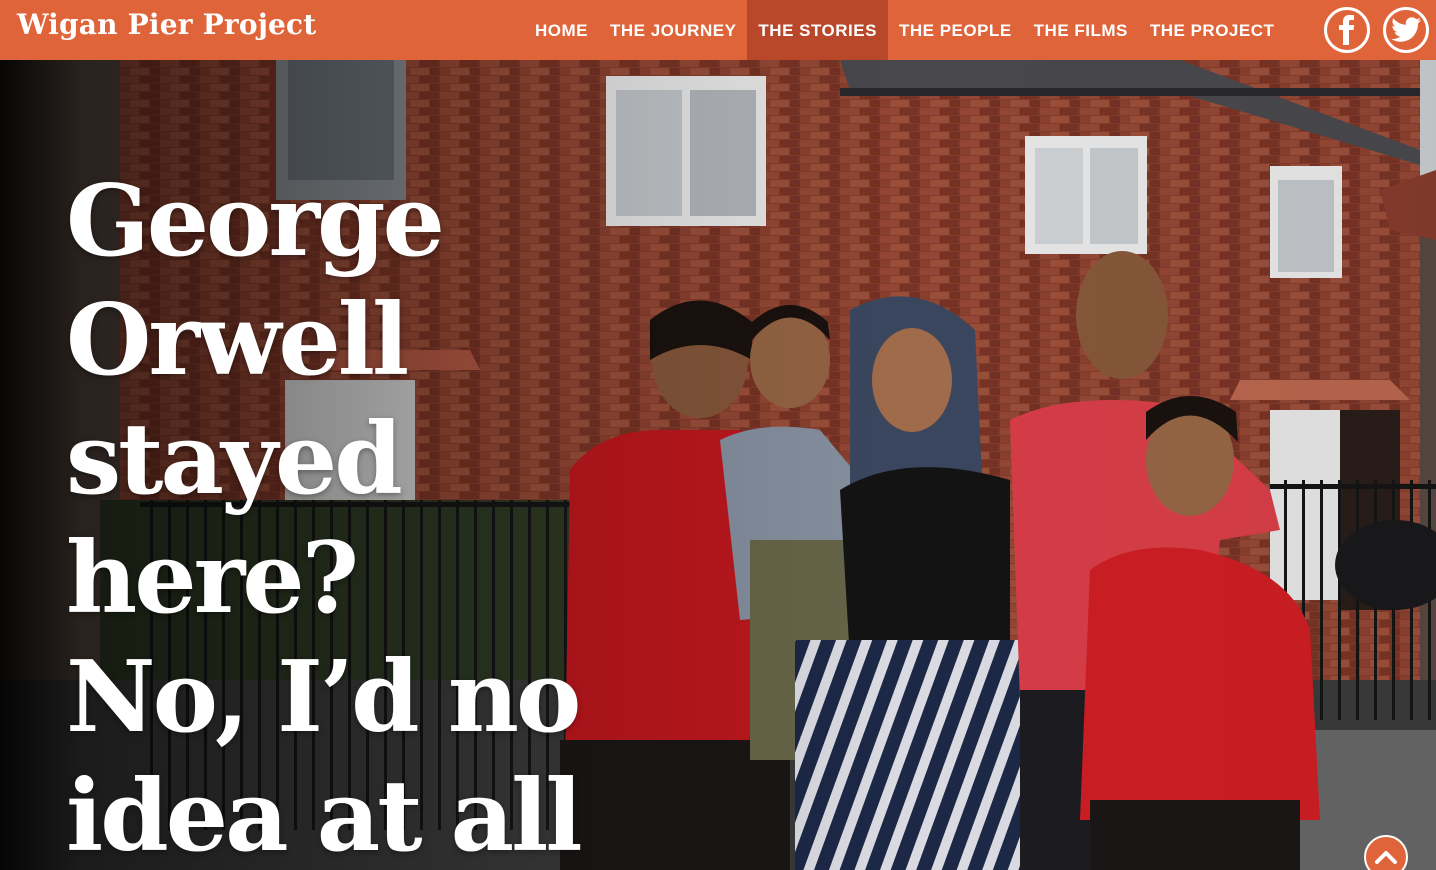  What do you see at coordinates (323, 697) in the screenshot?
I see `headline-line: No, I’d no` at bounding box center [323, 697].